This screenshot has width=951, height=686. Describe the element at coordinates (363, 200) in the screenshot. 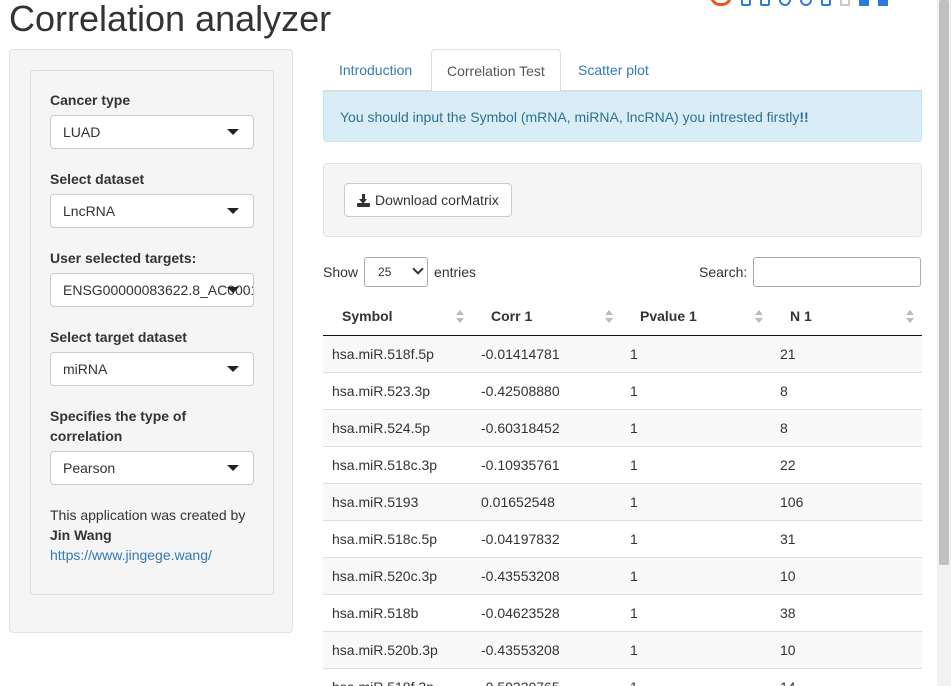

I see `download-icon` at that location.